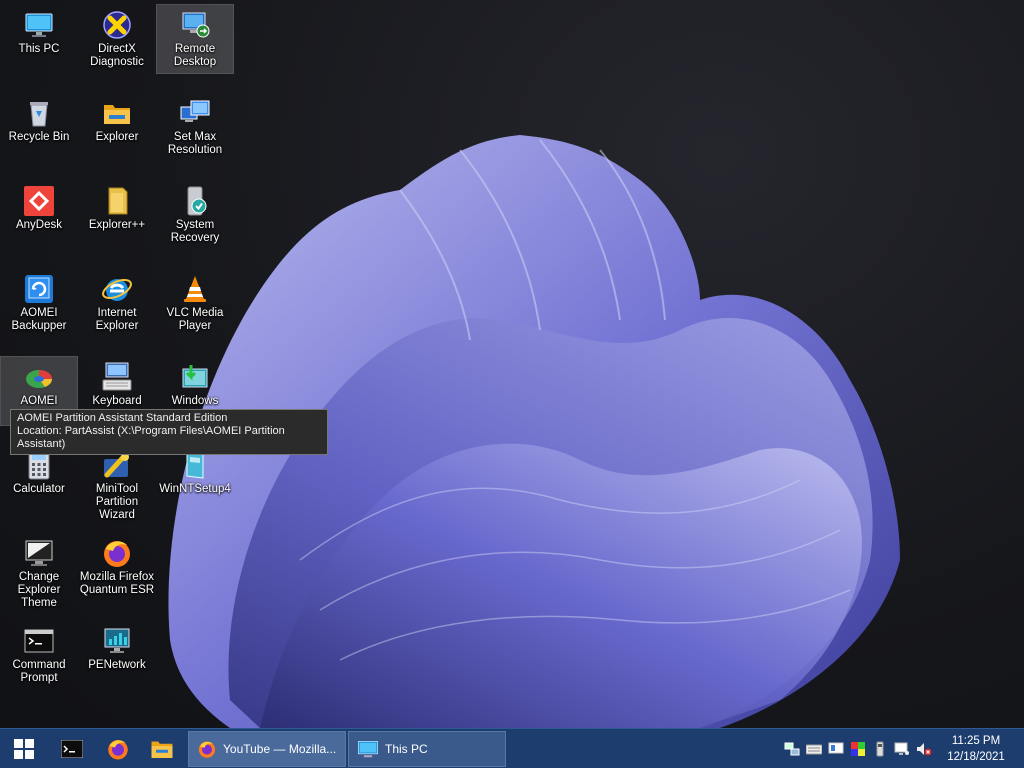 The height and width of the screenshot is (768, 1024). I want to click on pinned-command-prompt, so click(72, 749).